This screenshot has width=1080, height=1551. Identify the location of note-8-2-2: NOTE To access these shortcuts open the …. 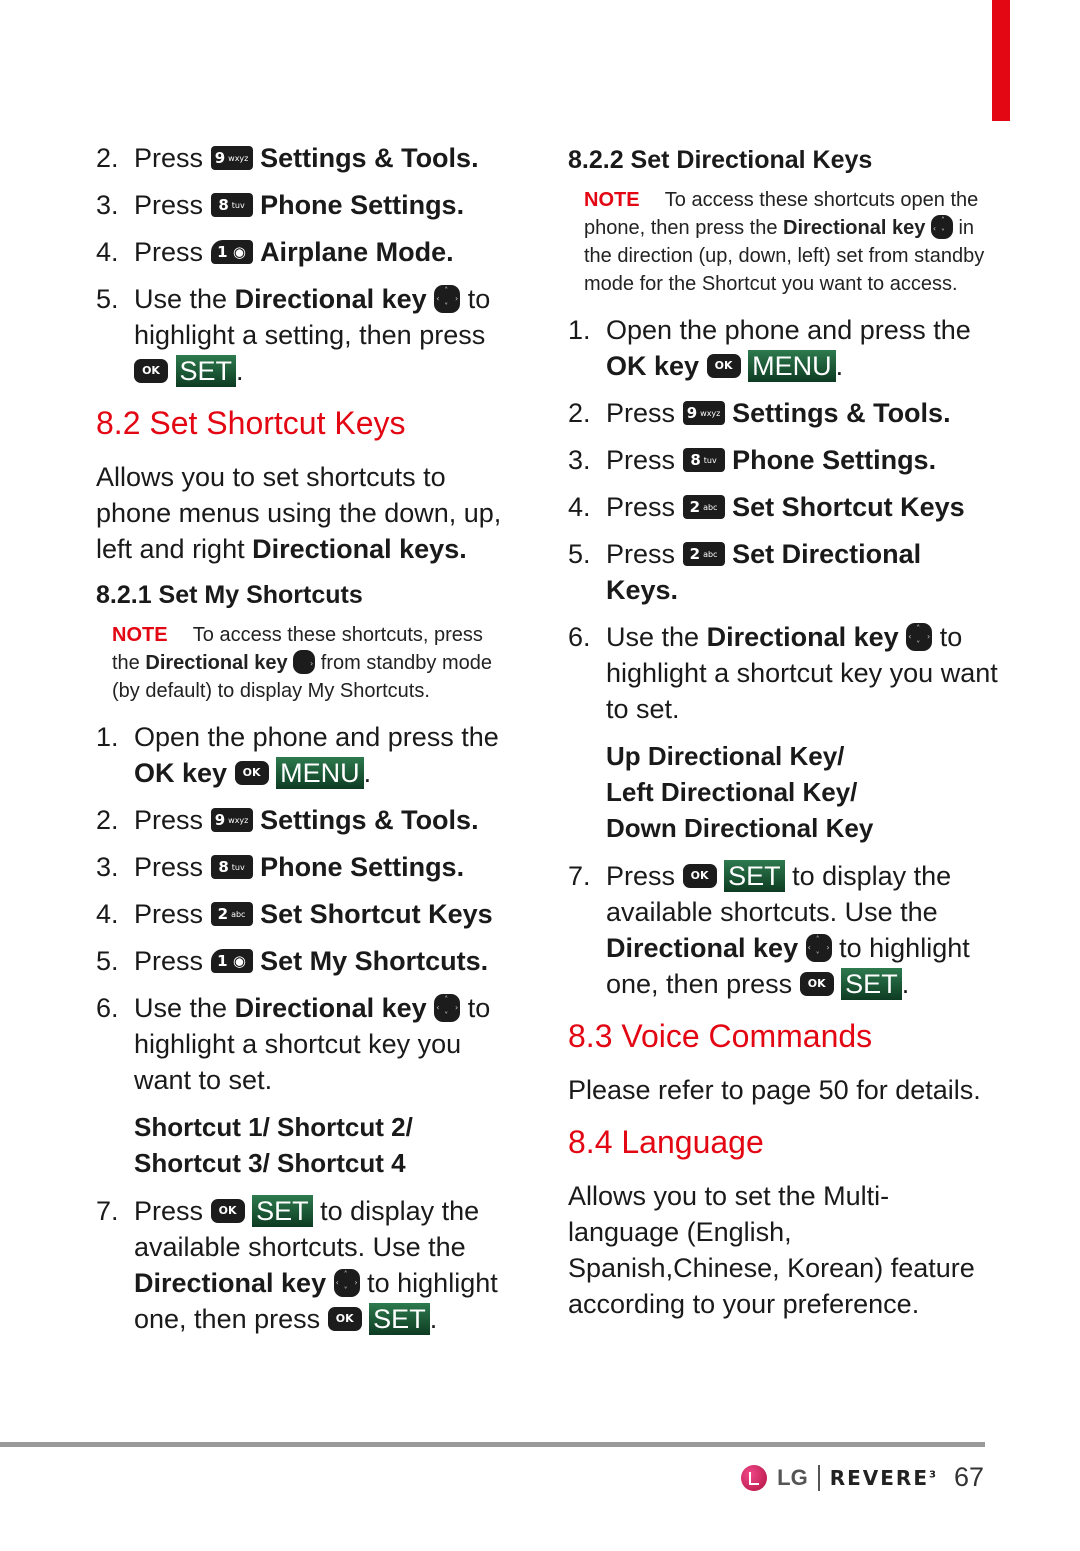
(784, 242).